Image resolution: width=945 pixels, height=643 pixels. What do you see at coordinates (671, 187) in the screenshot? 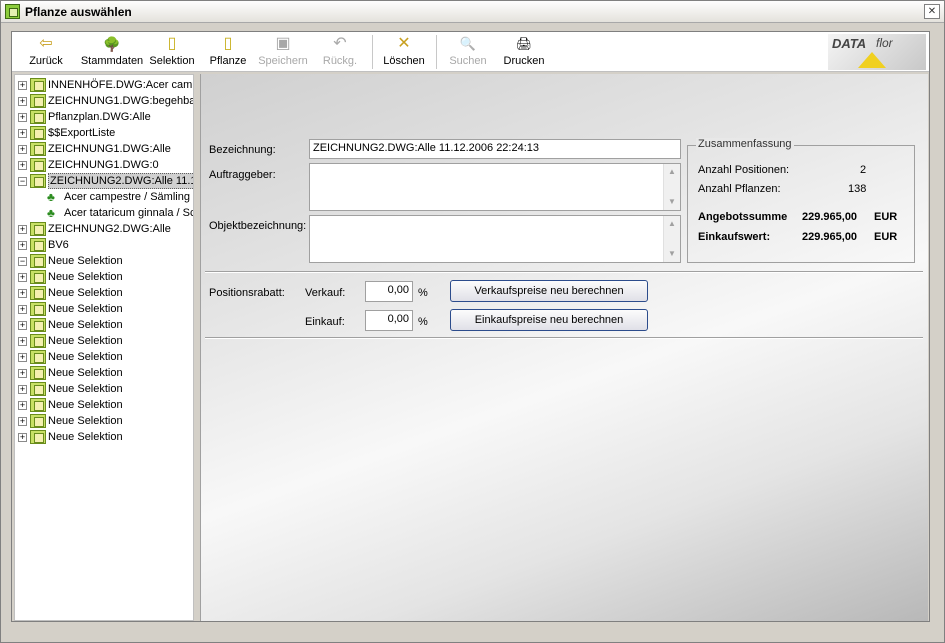
I see `auftraggeber-scrollbar: ▲ ▼` at bounding box center [671, 187].